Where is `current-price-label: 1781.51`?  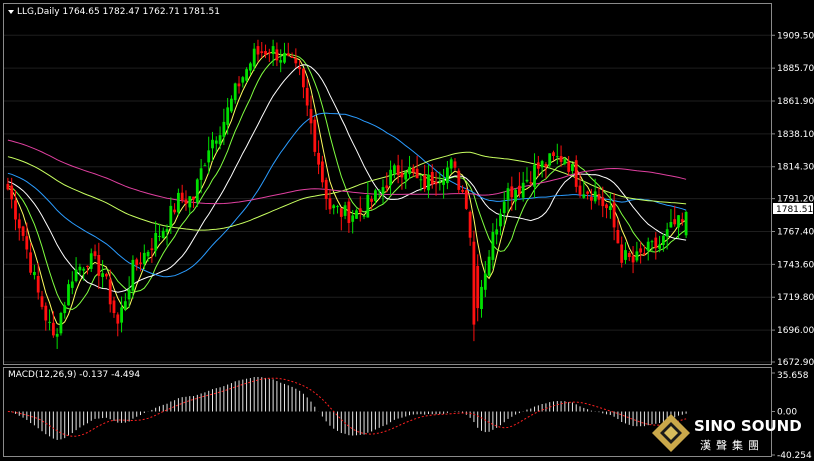 current-price-label: 1781.51 is located at coordinates (794, 210).